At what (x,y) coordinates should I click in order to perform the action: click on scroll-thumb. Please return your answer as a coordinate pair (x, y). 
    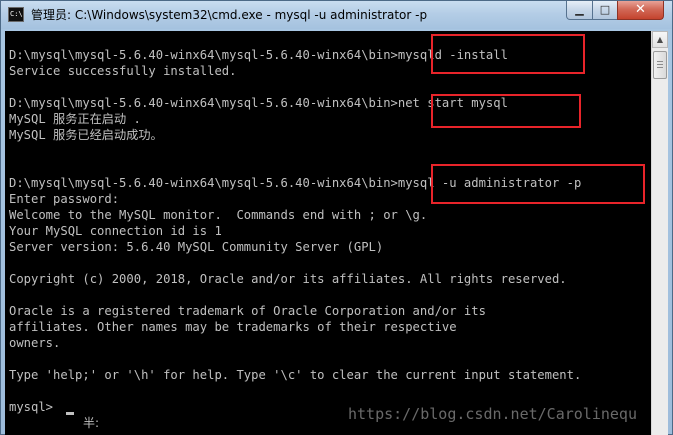
    Looking at the image, I should click on (660, 65).